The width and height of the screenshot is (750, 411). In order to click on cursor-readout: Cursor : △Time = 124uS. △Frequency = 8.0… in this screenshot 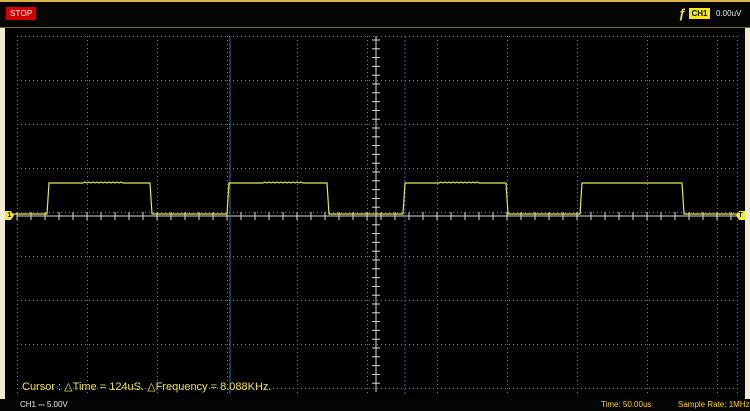, I will do `click(147, 387)`.